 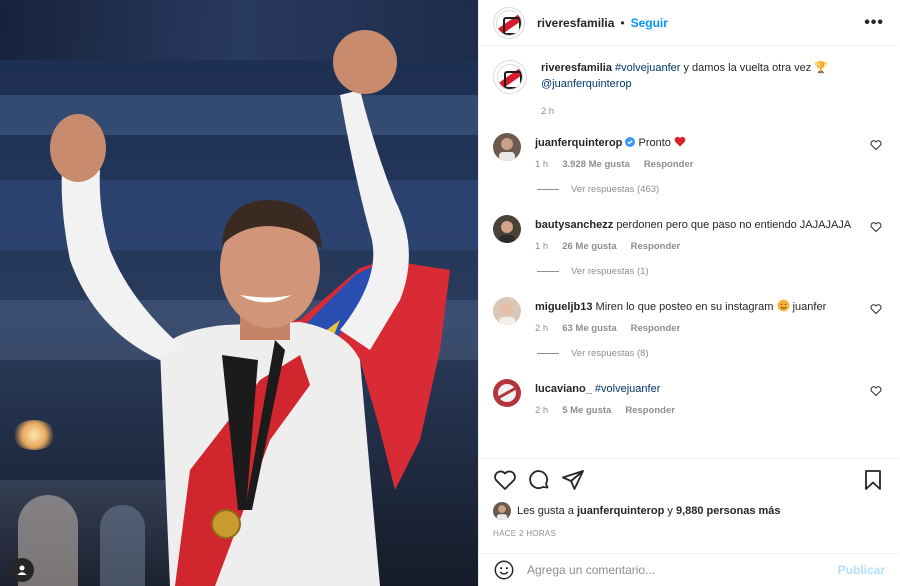 I want to click on comment-likes: 63 Me gusta, so click(x=589, y=328).